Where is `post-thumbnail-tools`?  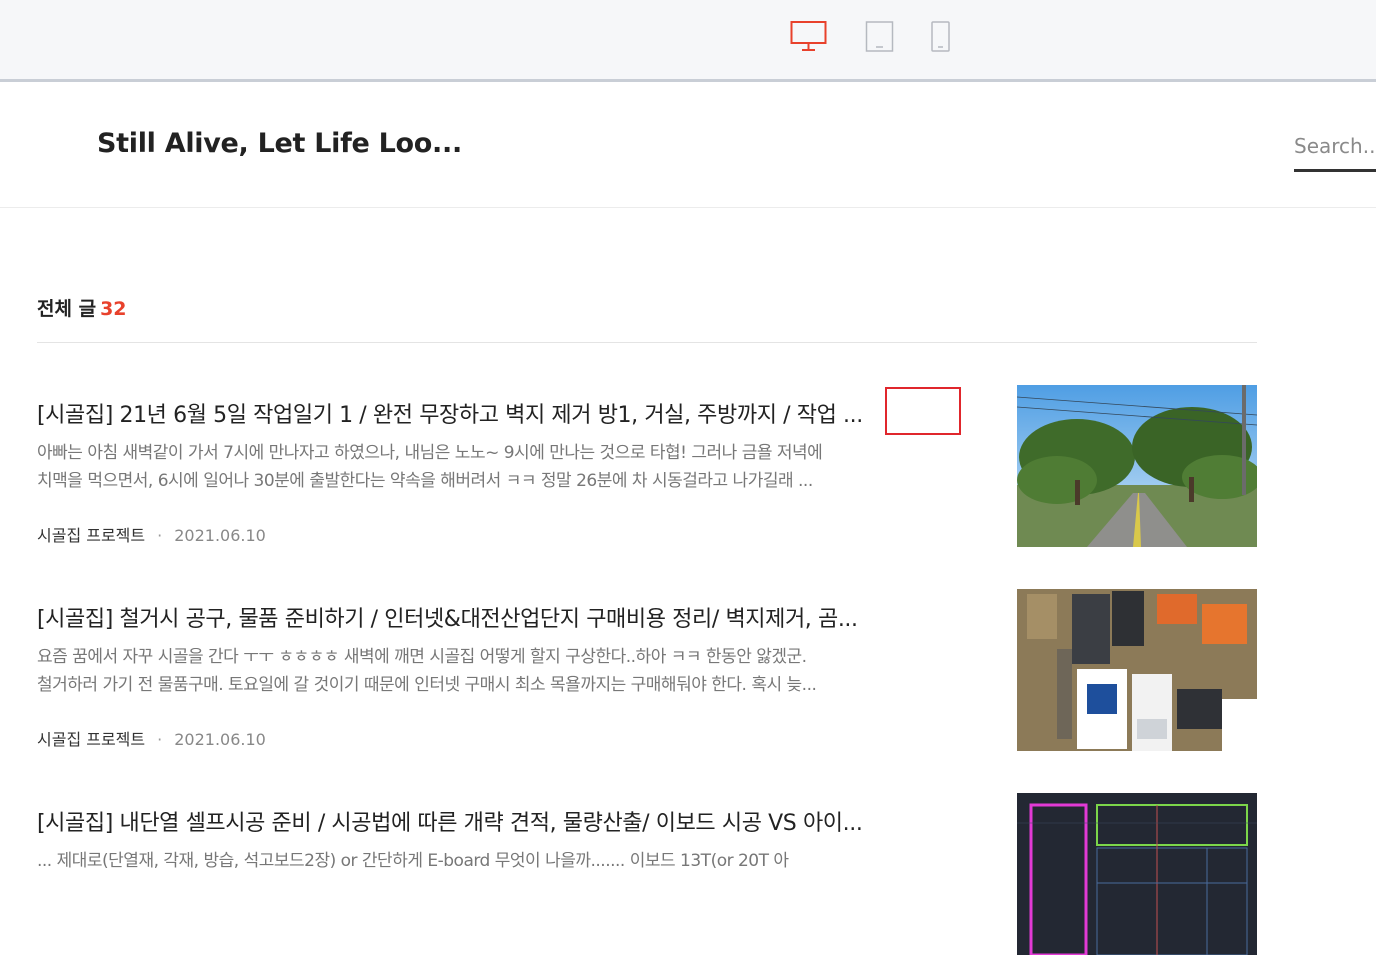
post-thumbnail-tools is located at coordinates (1137, 670).